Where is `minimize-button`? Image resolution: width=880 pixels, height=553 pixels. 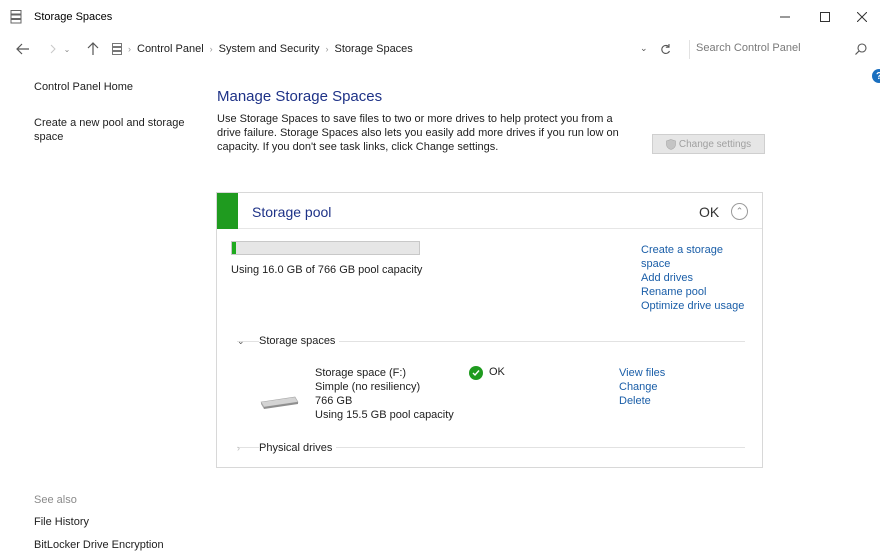 minimize-button is located at coordinates (785, 17).